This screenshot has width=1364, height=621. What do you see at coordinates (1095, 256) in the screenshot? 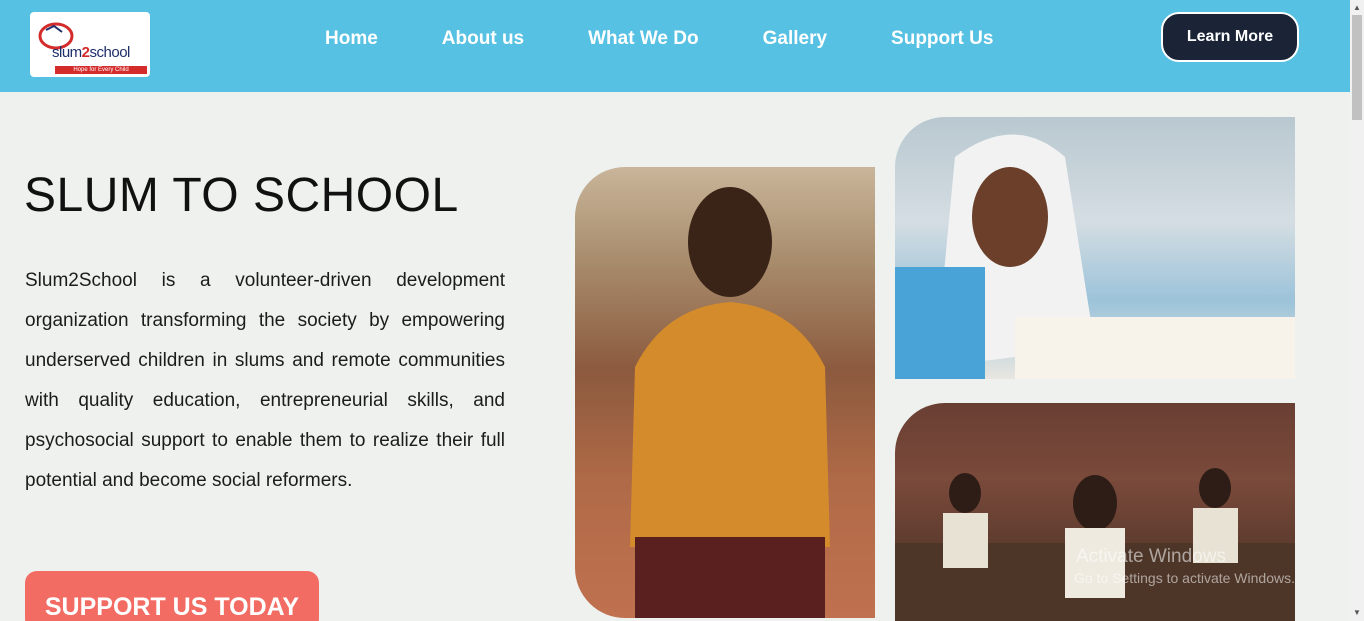
I see `girl-illustration` at bounding box center [1095, 256].